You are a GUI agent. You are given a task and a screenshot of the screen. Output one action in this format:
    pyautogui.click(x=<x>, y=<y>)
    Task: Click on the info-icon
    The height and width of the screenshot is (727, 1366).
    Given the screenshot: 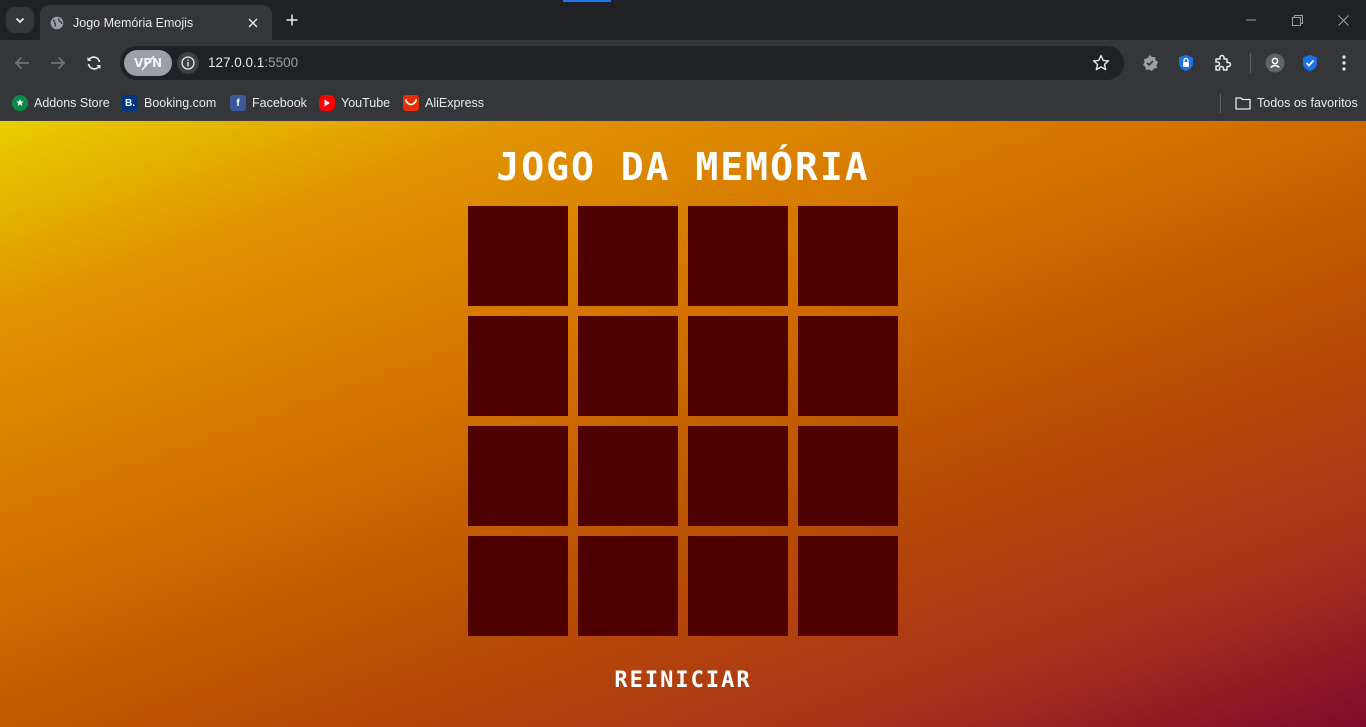 What is the action you would take?
    pyautogui.click(x=188, y=63)
    